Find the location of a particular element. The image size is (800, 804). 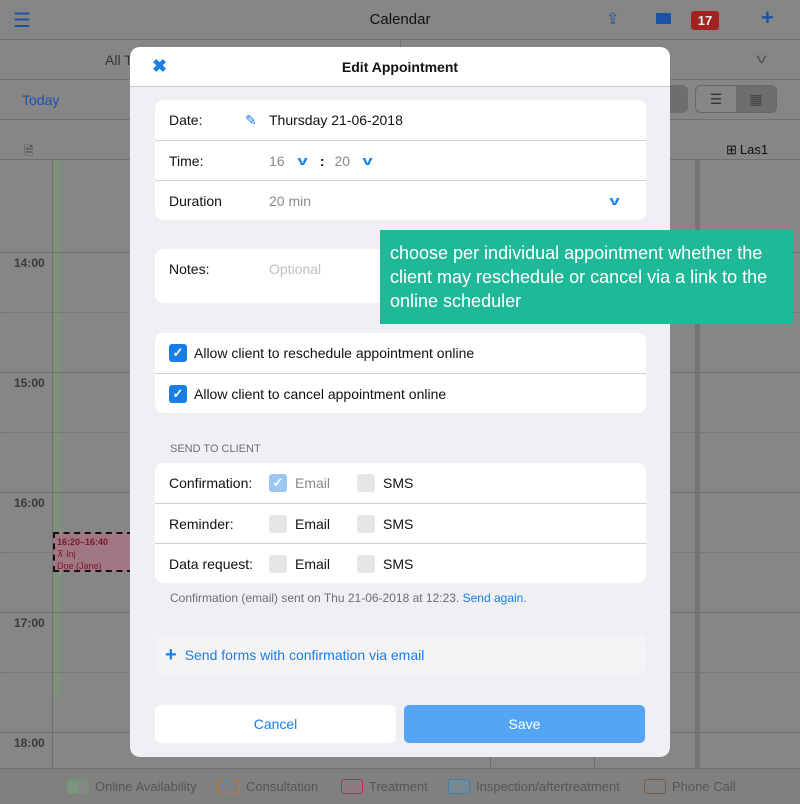

pencil-icon: ✎ is located at coordinates (257, 120).